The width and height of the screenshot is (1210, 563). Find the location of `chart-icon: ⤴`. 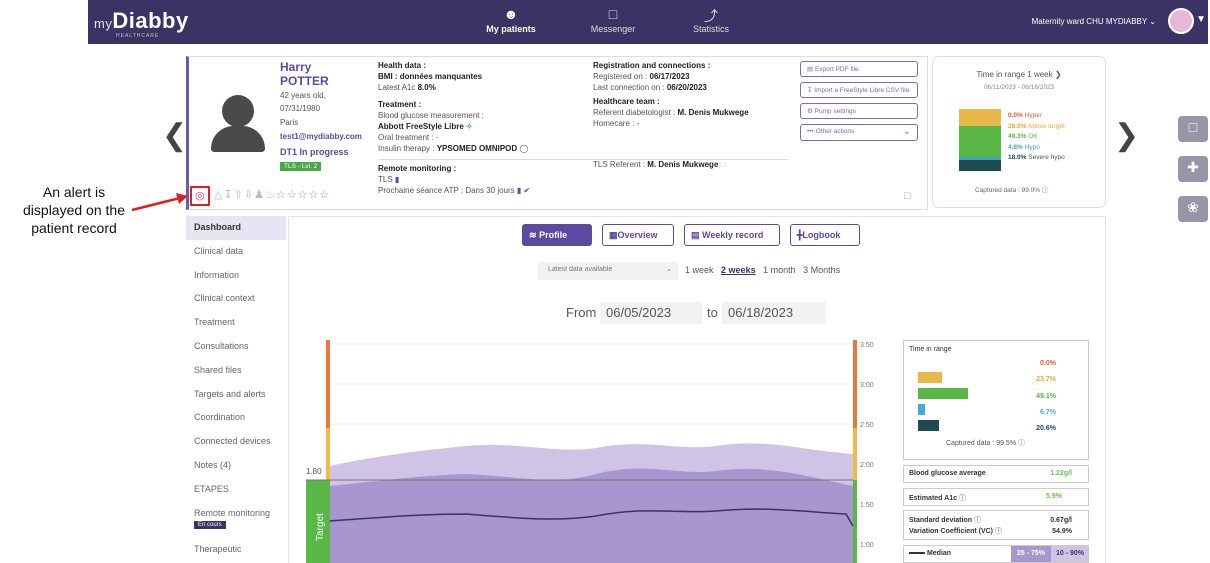

chart-icon: ⤴ is located at coordinates (711, 16).